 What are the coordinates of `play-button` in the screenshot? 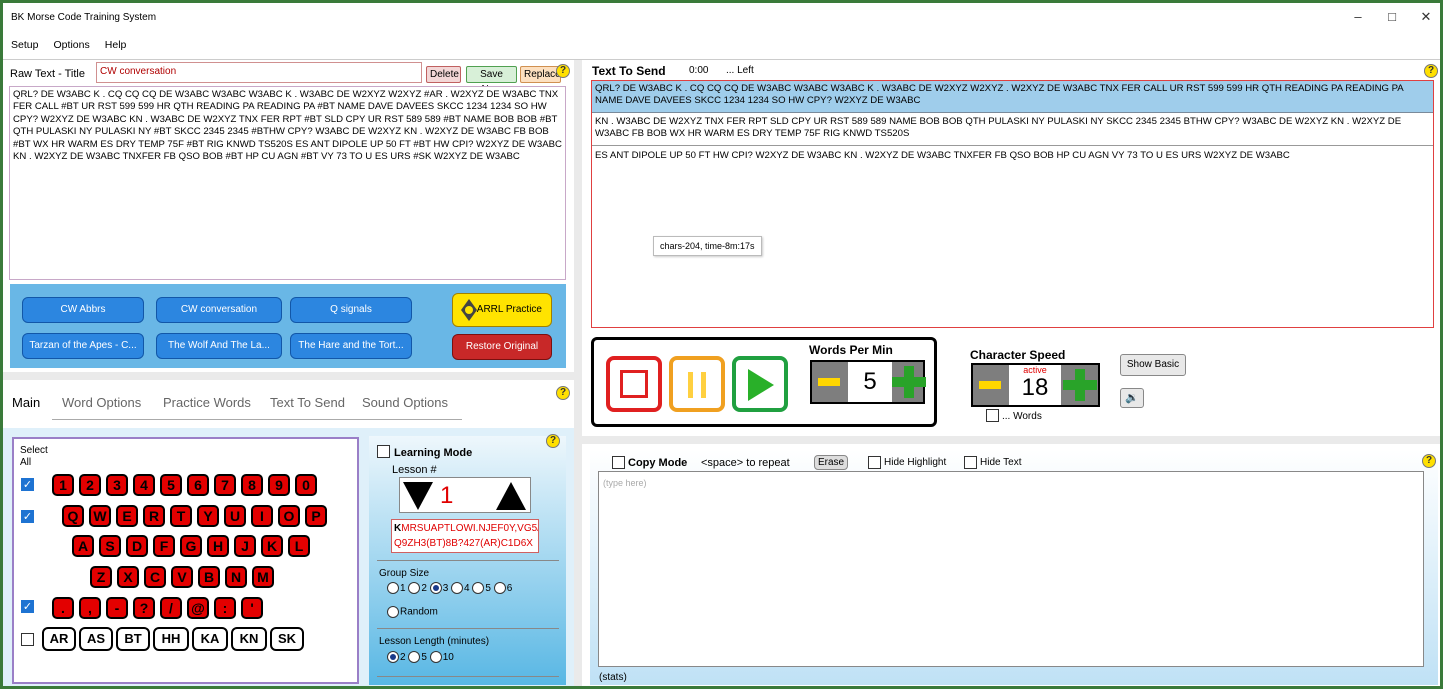 It's located at (760, 384).